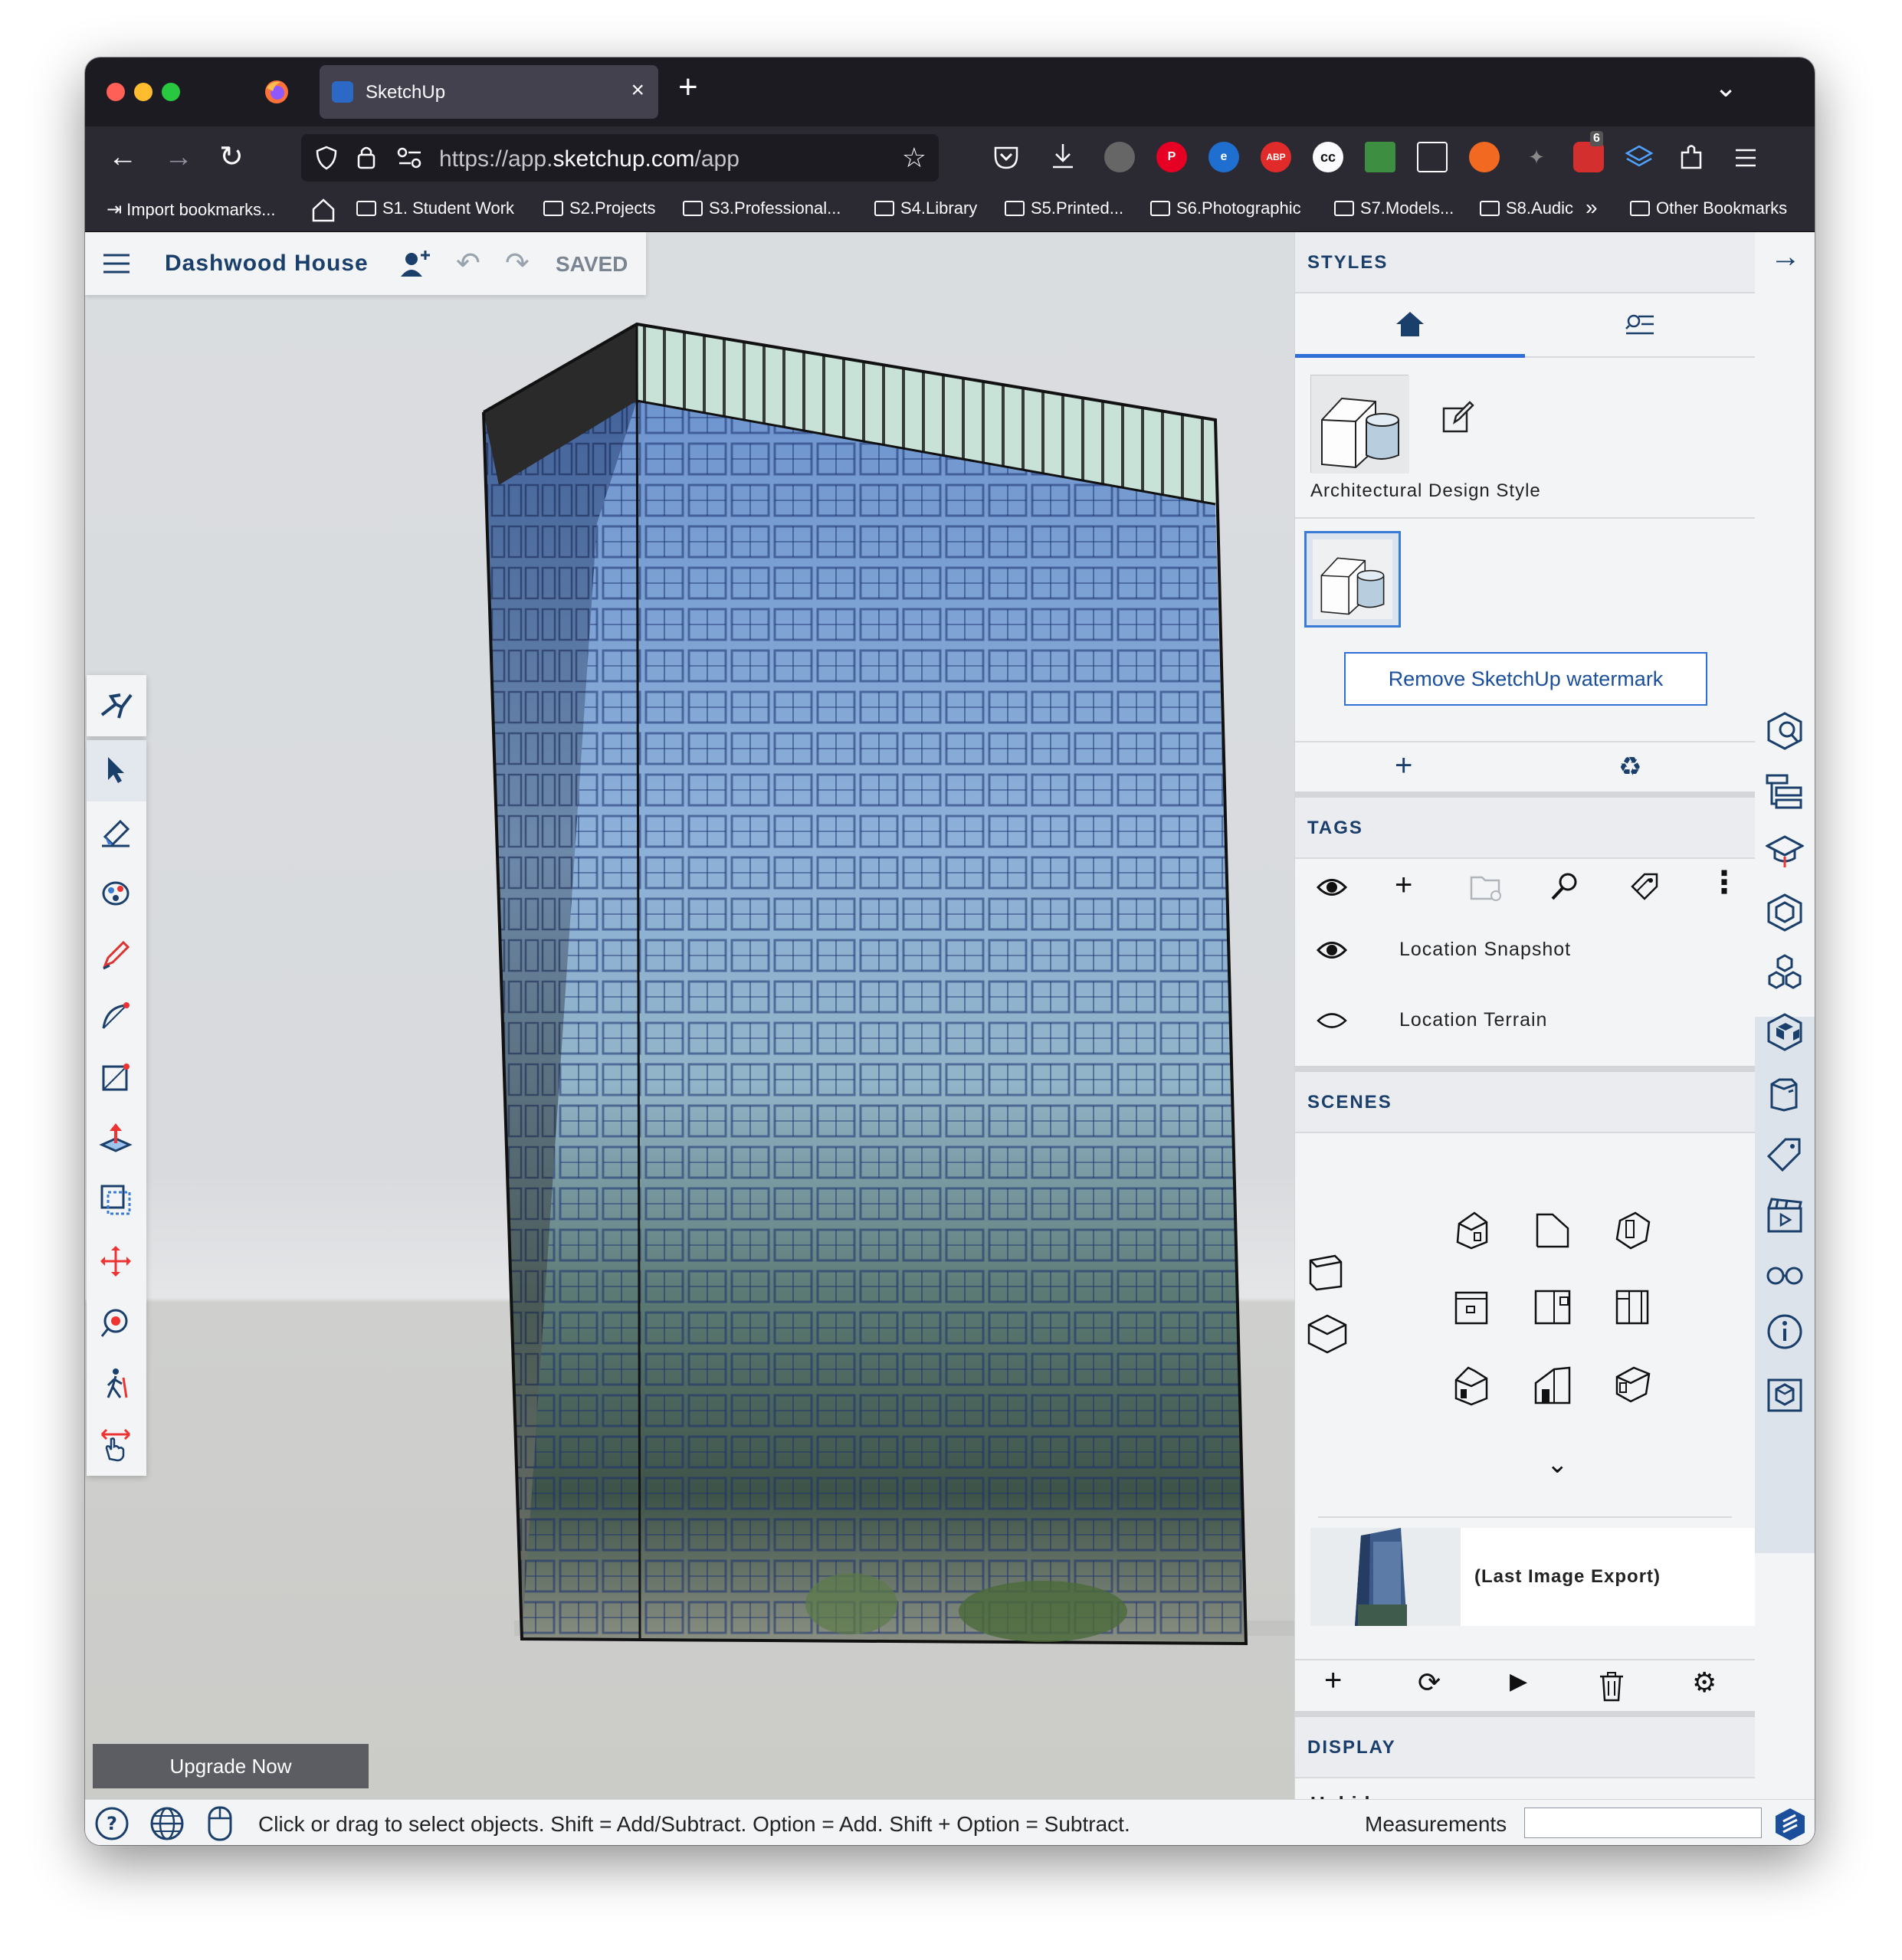 The image size is (1902, 1960). What do you see at coordinates (366, 157) in the screenshot?
I see `lock-icon` at bounding box center [366, 157].